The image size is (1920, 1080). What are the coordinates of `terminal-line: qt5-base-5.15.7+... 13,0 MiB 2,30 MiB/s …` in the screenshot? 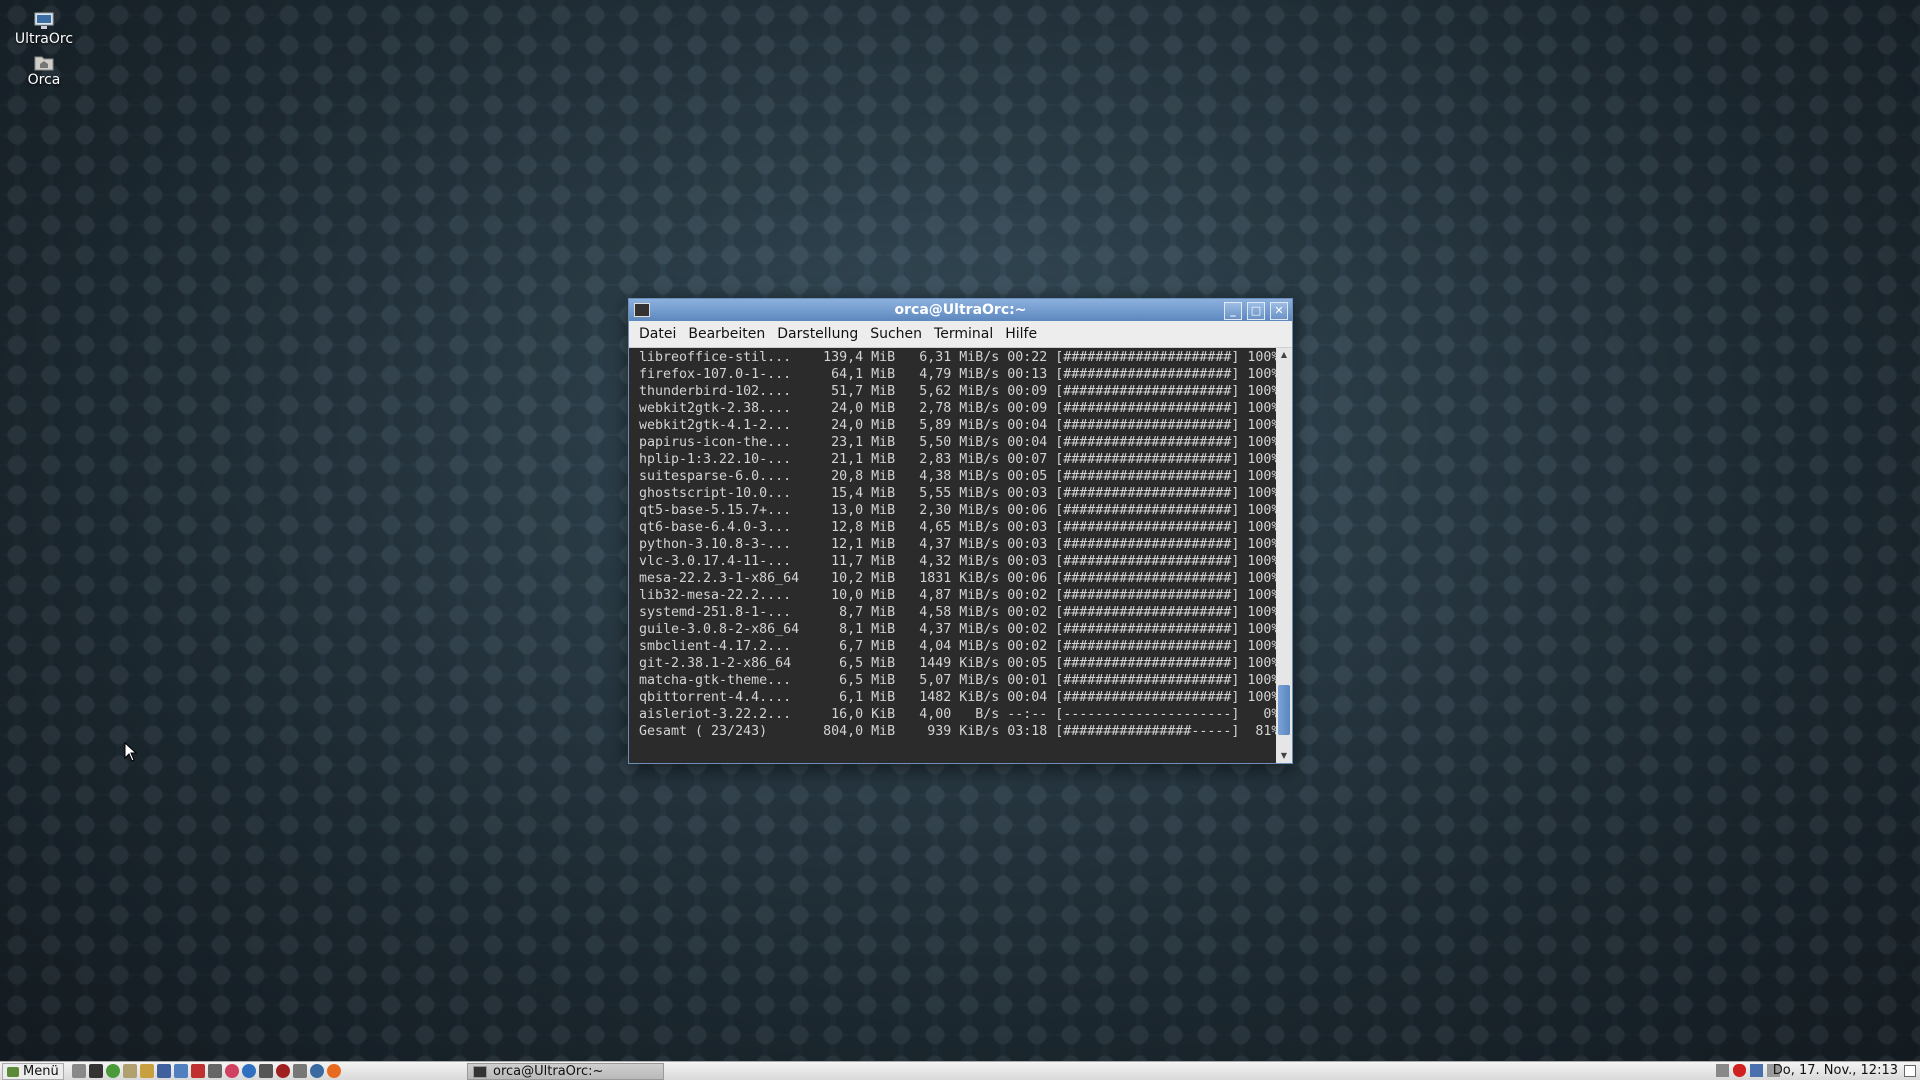 It's located at (957, 510).